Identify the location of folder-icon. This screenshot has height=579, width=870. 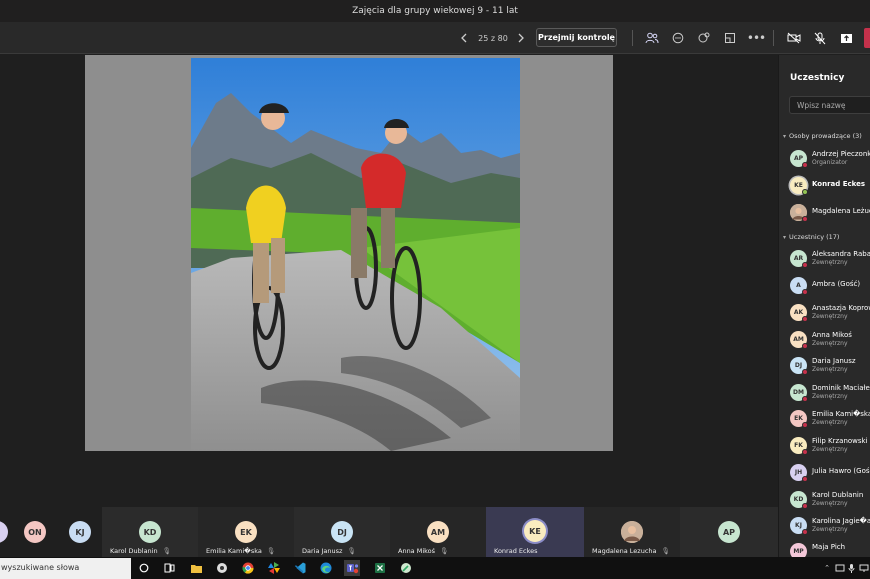
(196, 568).